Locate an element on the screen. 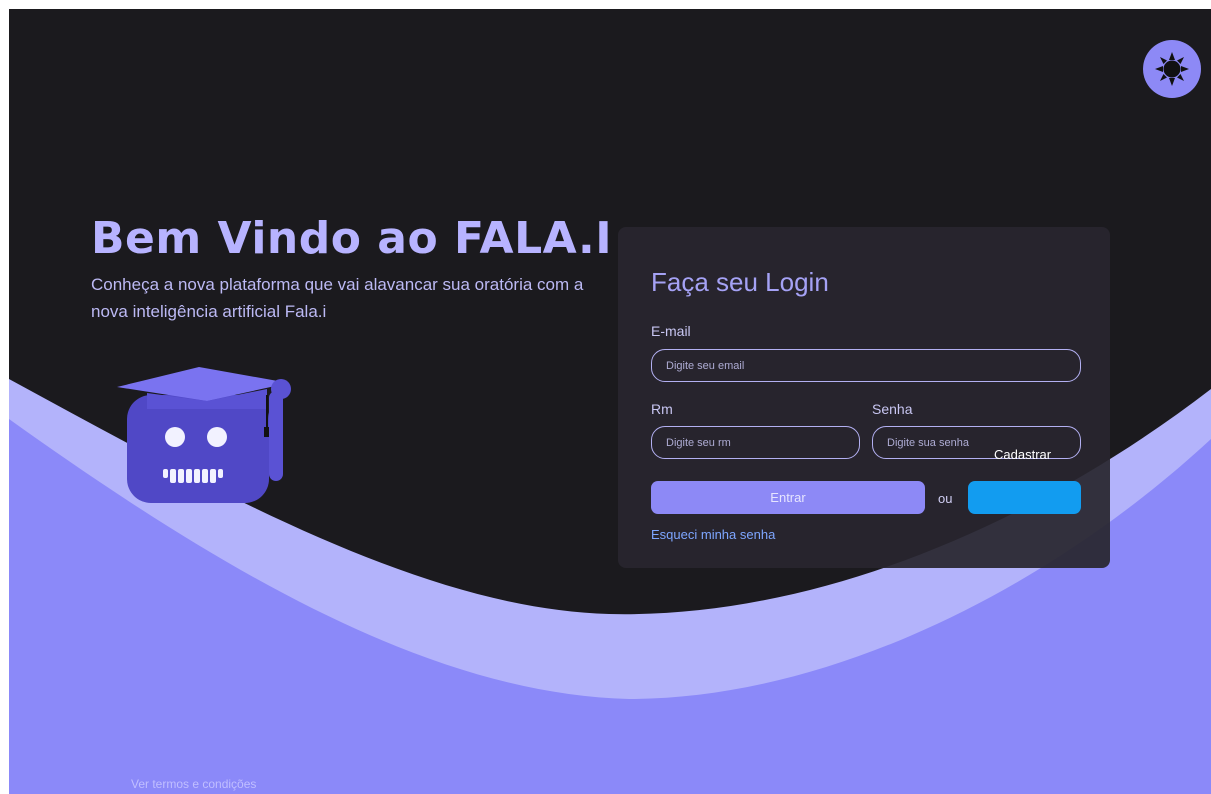 Image resolution: width=1211 pixels, height=794 pixels. login-button: Entrar is located at coordinates (788, 497).